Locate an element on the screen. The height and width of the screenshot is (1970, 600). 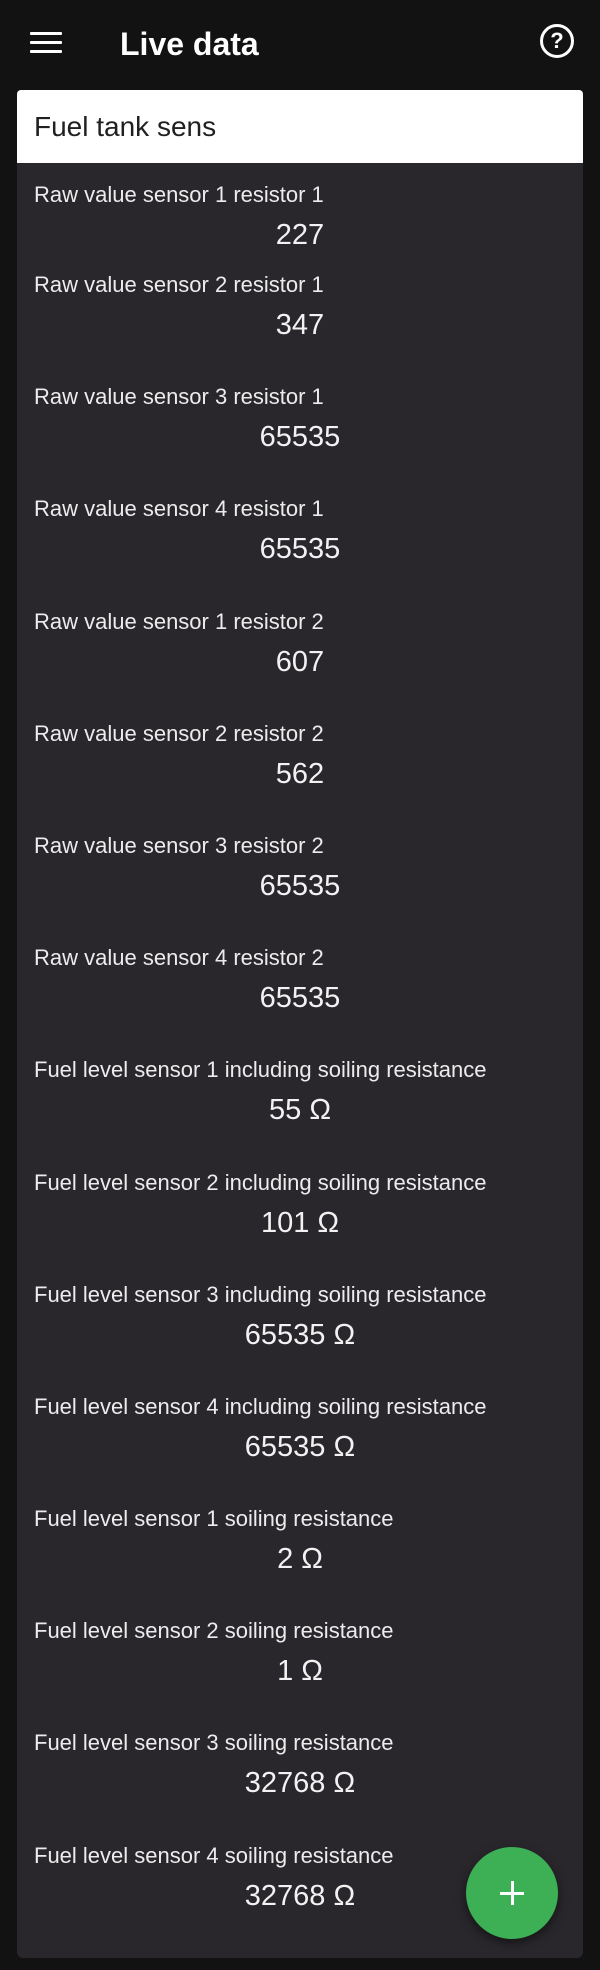
search-input: Fuel tank sens is located at coordinates (300, 126).